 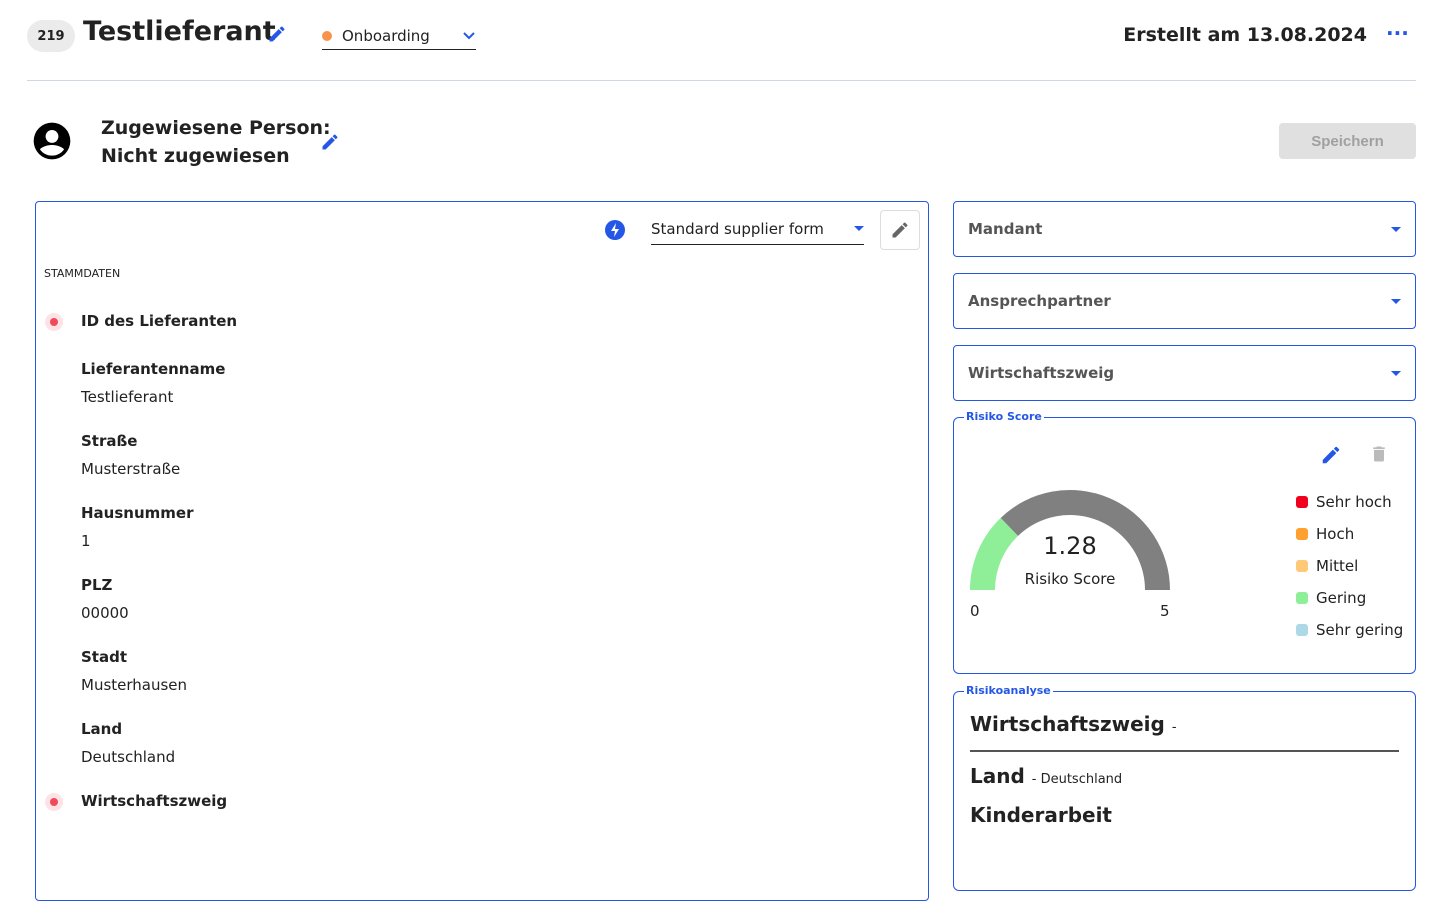 I want to click on gauge-label: Risiko Score, so click(x=1070, y=579).